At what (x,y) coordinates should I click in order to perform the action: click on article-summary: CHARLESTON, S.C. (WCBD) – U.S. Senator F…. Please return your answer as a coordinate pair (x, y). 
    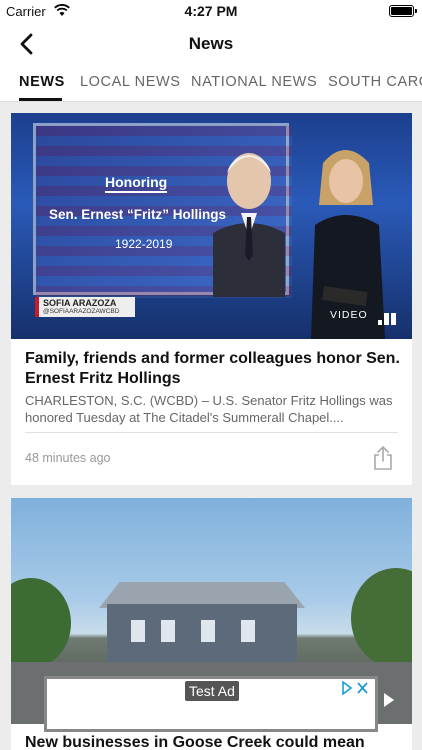
    Looking at the image, I should click on (209, 409).